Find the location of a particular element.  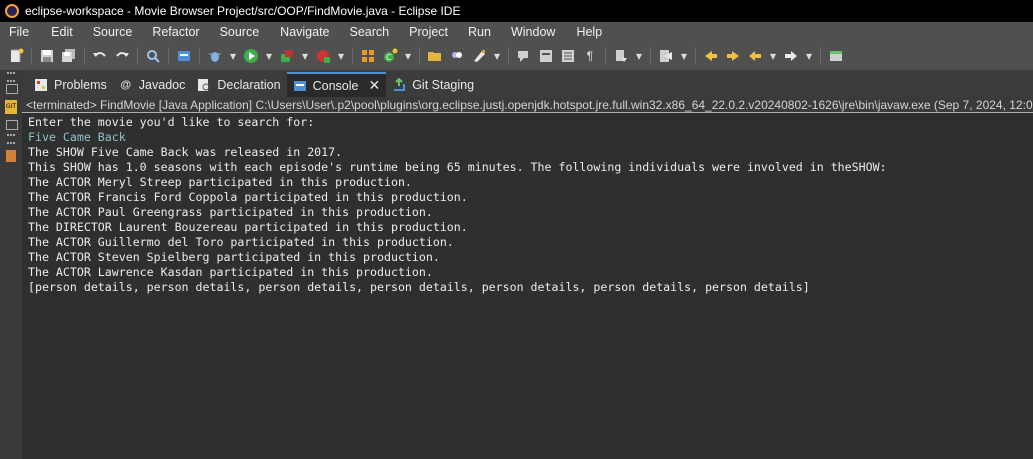

git-repositories-icon: GIT is located at coordinates (11, 107).